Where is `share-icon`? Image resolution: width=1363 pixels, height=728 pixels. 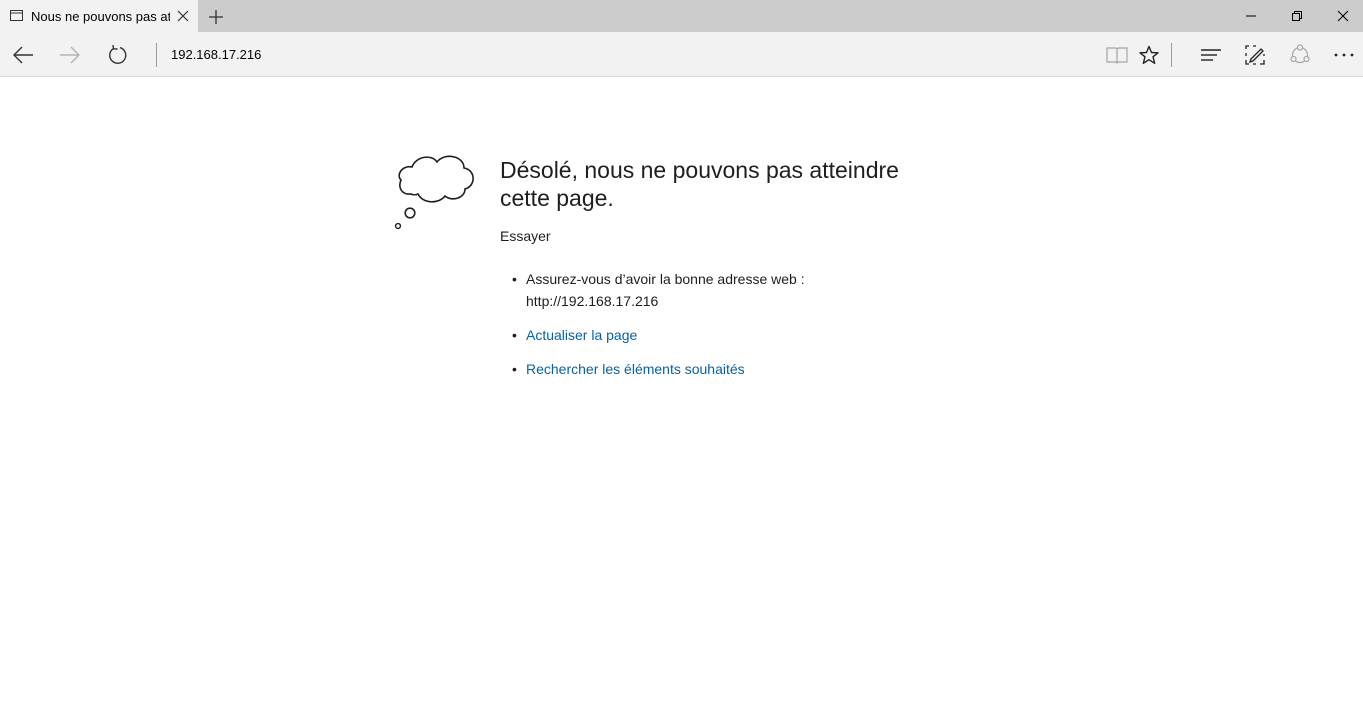 share-icon is located at coordinates (1300, 54).